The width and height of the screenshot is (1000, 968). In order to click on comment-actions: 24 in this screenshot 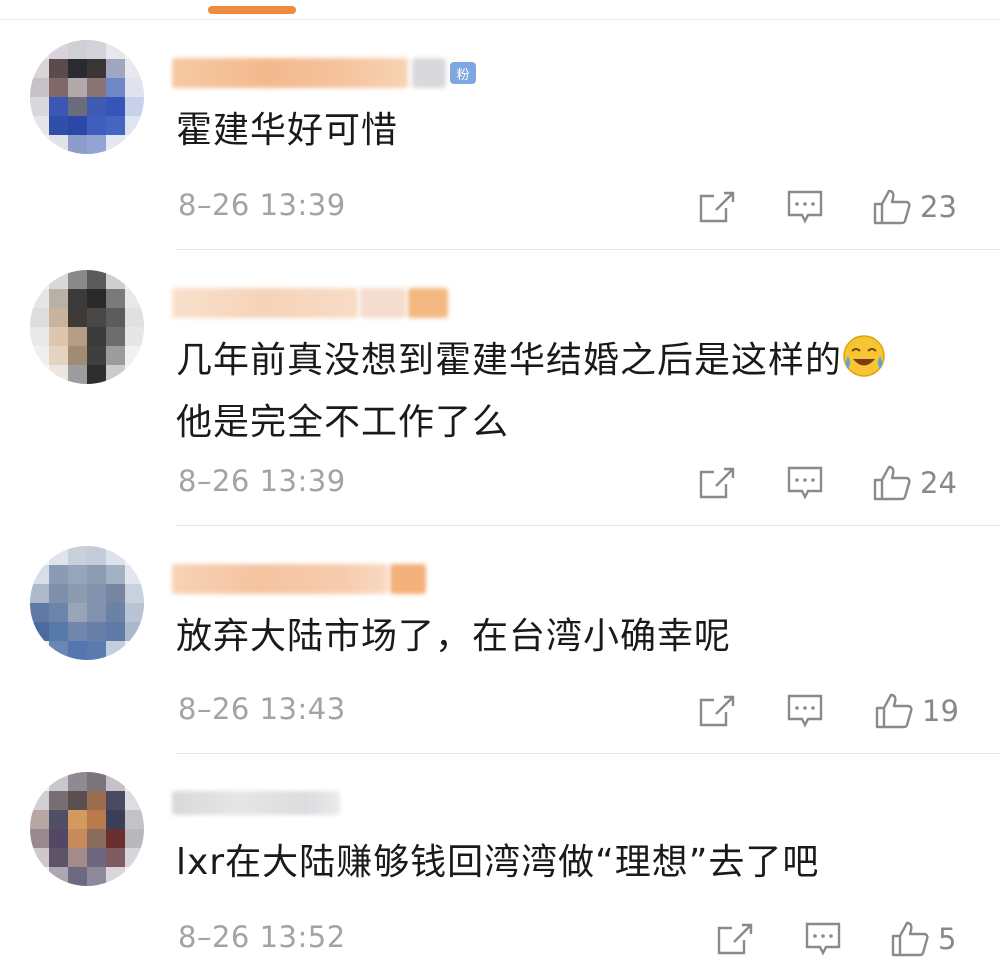, I will do `click(500, 483)`.